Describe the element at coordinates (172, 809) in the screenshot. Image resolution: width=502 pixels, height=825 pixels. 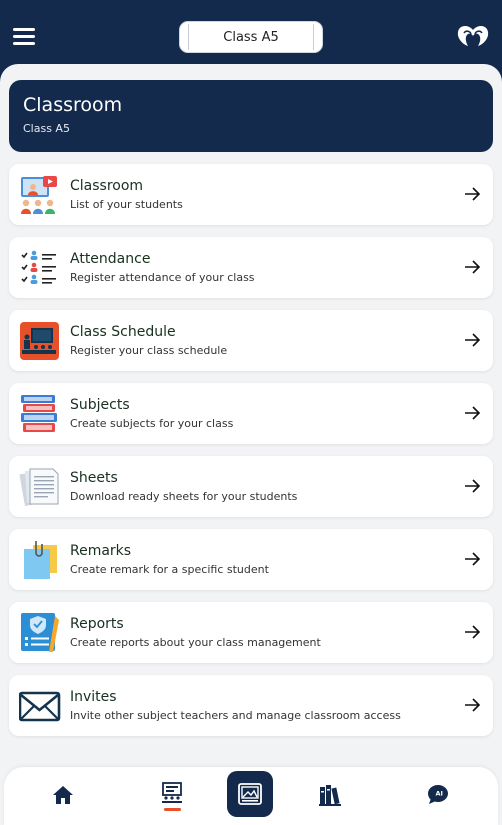
I see `active-tab-indicator` at that location.